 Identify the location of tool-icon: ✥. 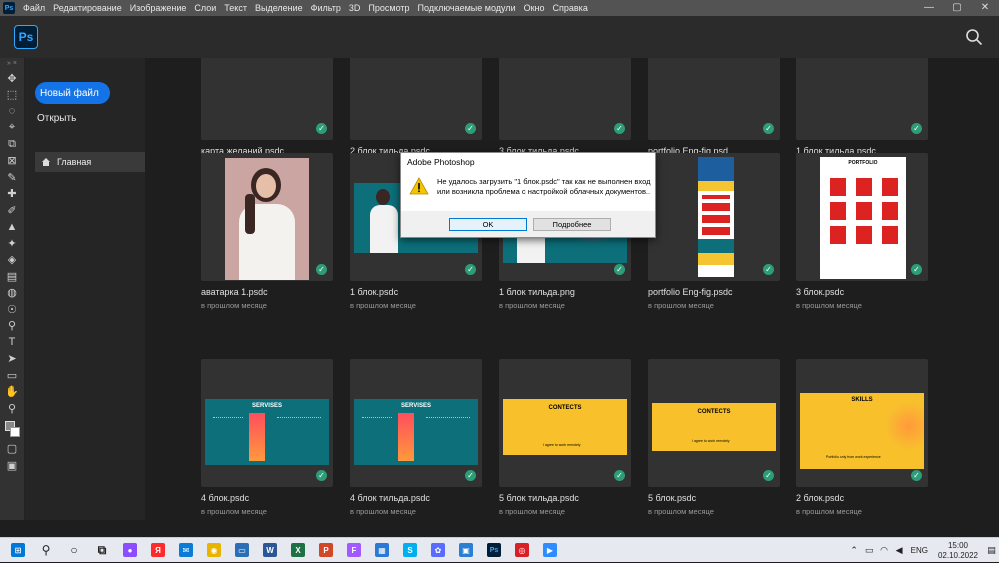
(12, 78).